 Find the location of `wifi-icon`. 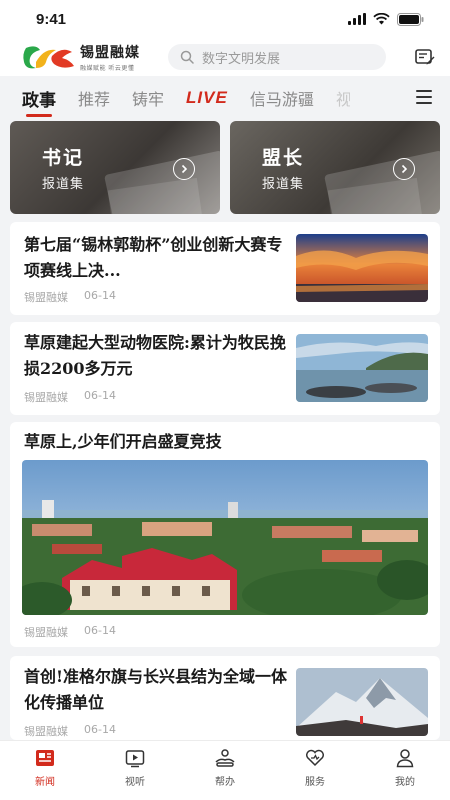

wifi-icon is located at coordinates (381, 19).